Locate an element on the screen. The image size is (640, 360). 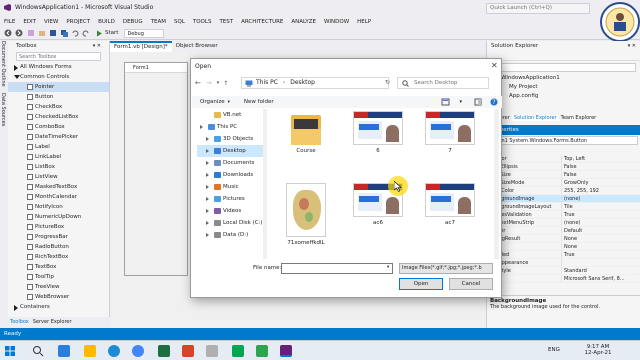
property-value: (none) is located at coordinates (600, 222).